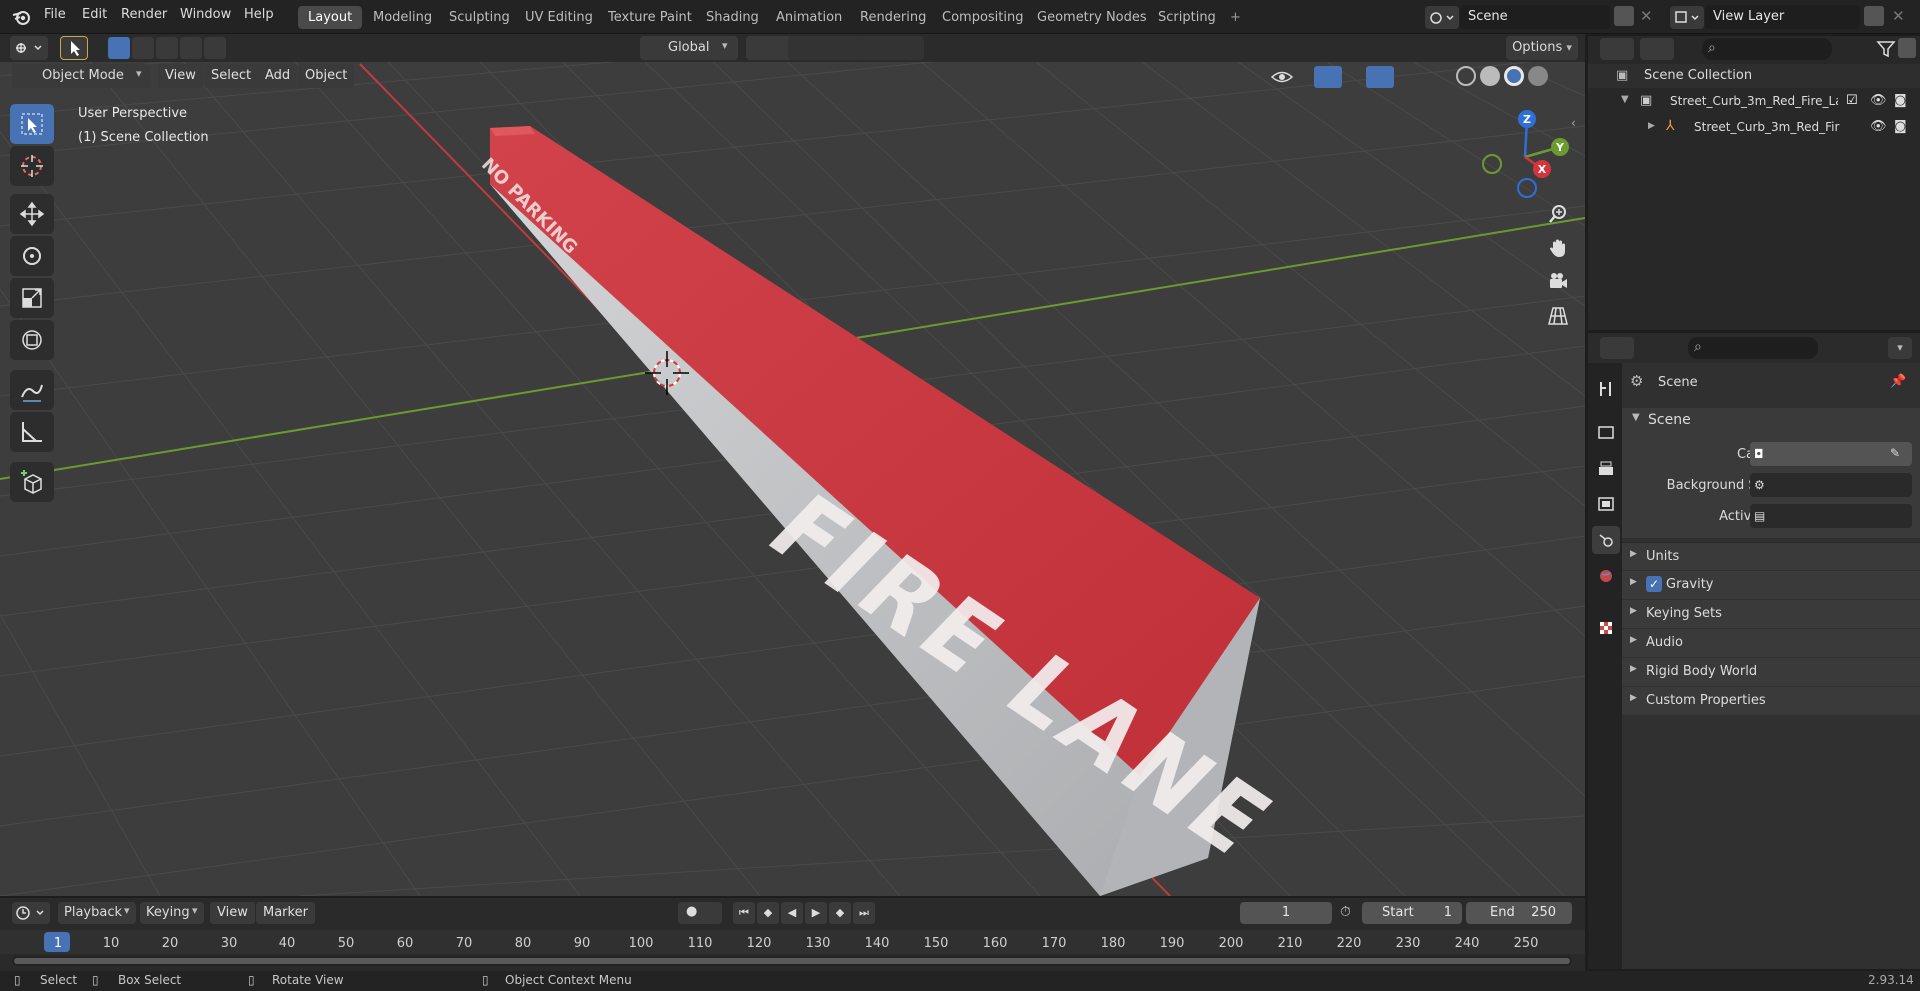 This screenshot has height=991, width=1920. What do you see at coordinates (1525, 157) in the screenshot?
I see `navigation-gizmo: Z Y X` at bounding box center [1525, 157].